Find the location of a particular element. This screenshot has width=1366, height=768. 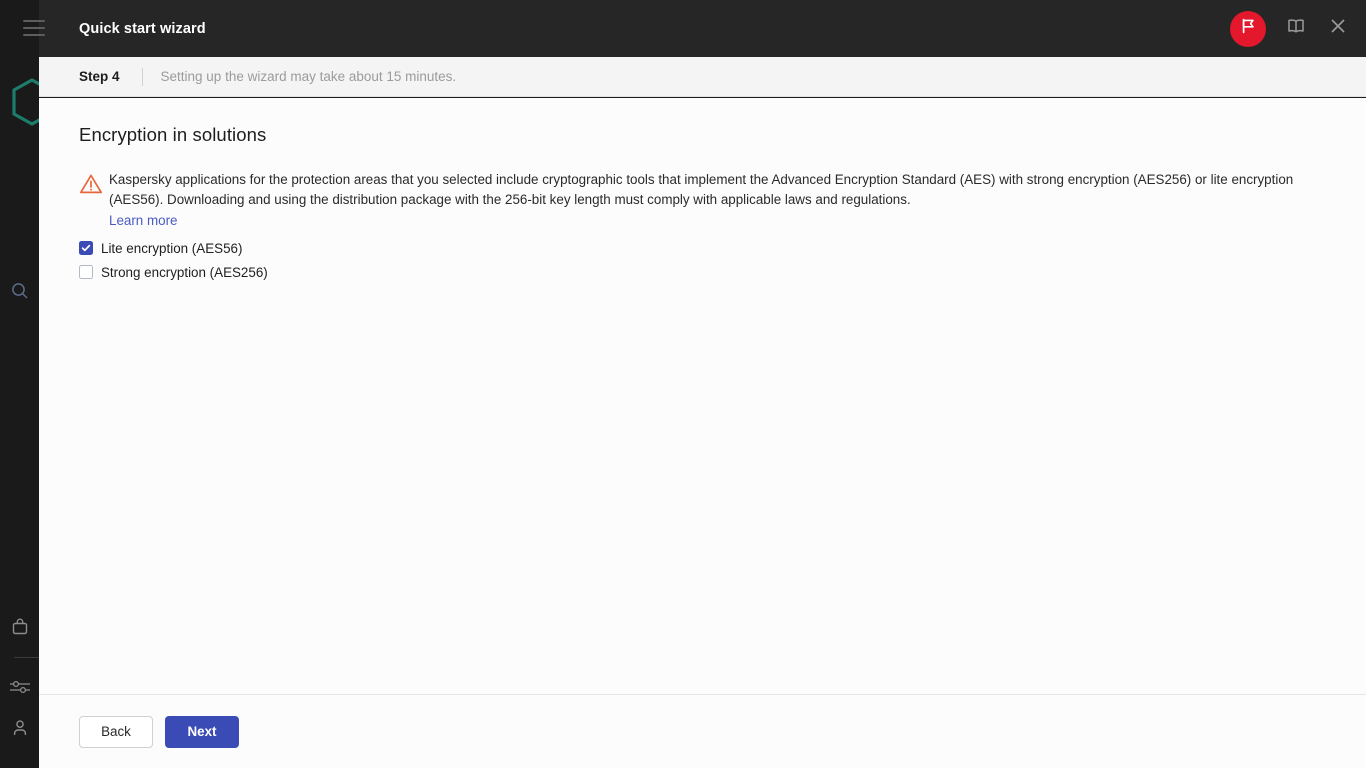

section-heading: Encryption in solutions is located at coordinates (173, 134).